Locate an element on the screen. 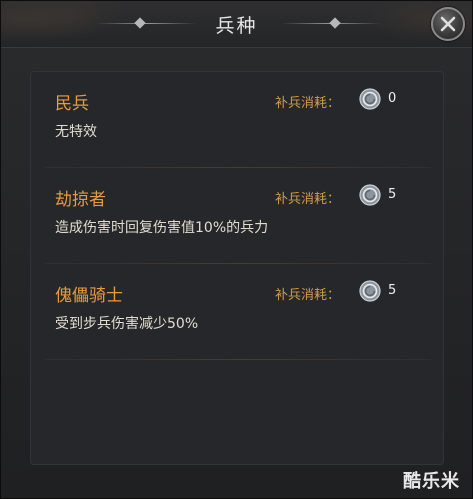  cost-value: 0 is located at coordinates (392, 98).